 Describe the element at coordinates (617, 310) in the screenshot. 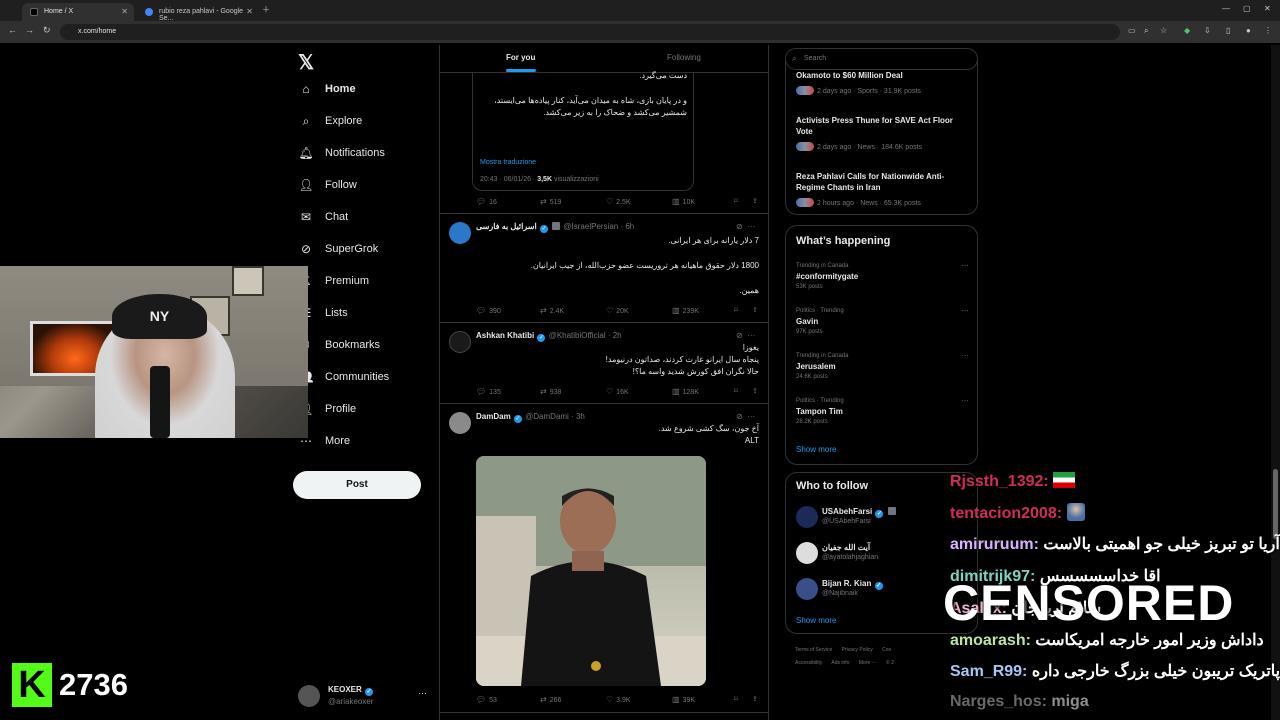

I see `like-button: ♡ 20K` at that location.